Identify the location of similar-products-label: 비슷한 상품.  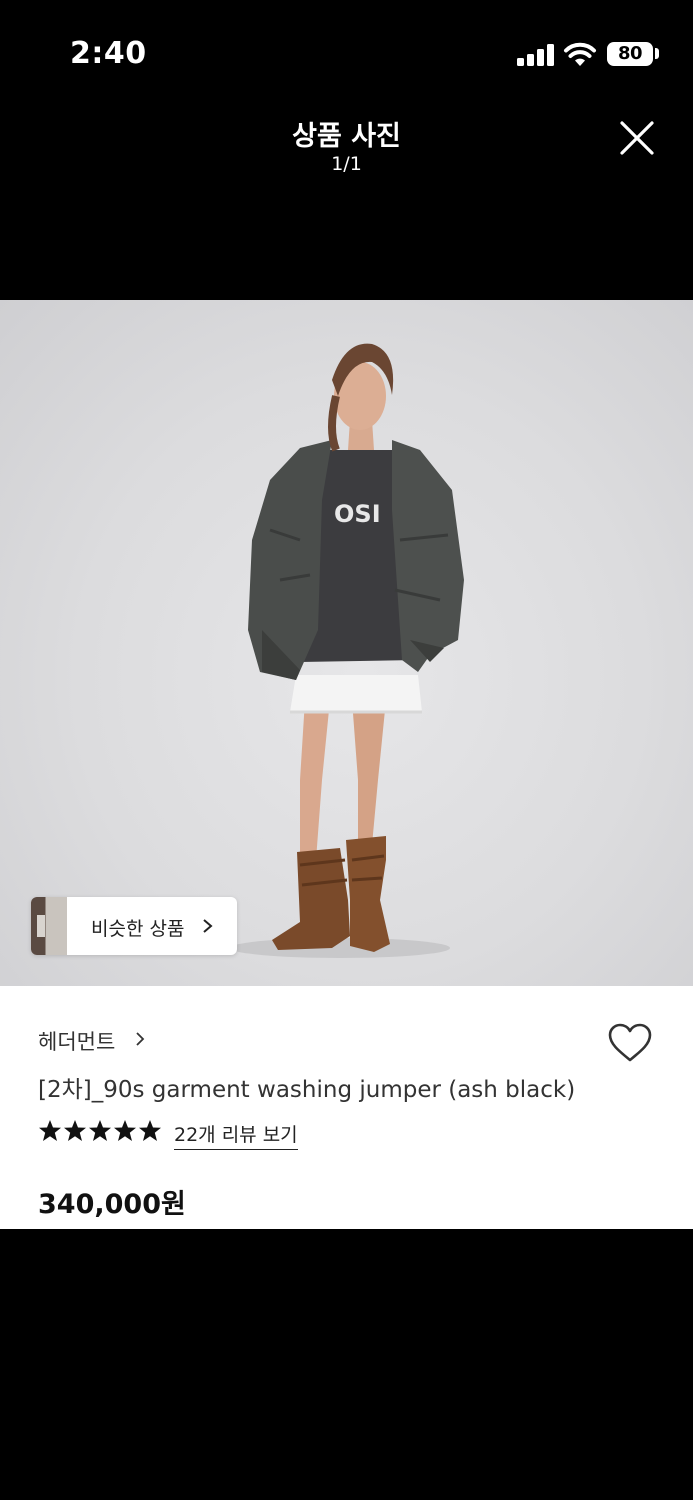
(138, 929).